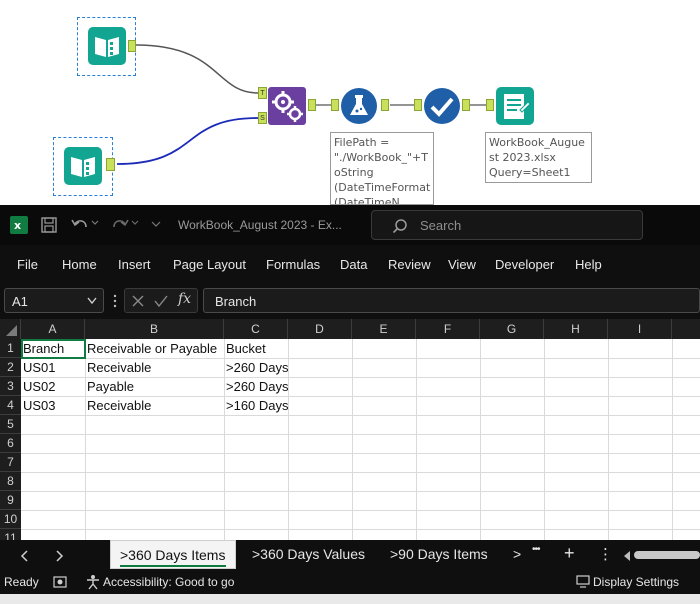 The image size is (700, 604). What do you see at coordinates (451, 300) in the screenshot?
I see `formula-input: Branch` at bounding box center [451, 300].